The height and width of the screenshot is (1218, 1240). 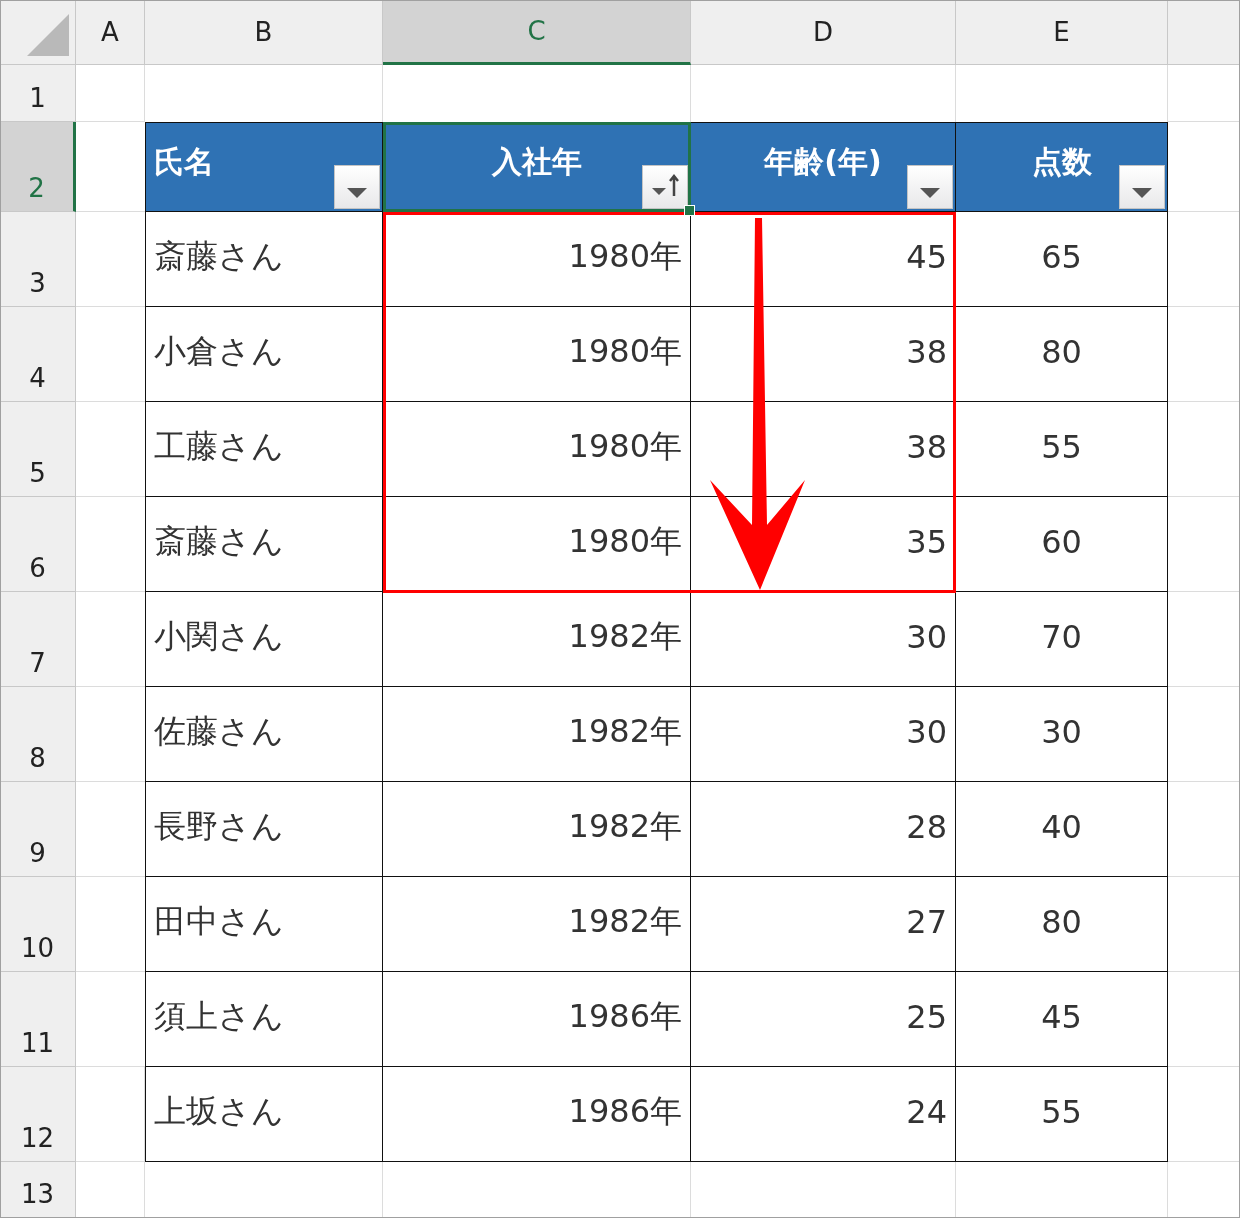 What do you see at coordinates (536, 161) in the screenshot?
I see `column-title: 入社年` at bounding box center [536, 161].